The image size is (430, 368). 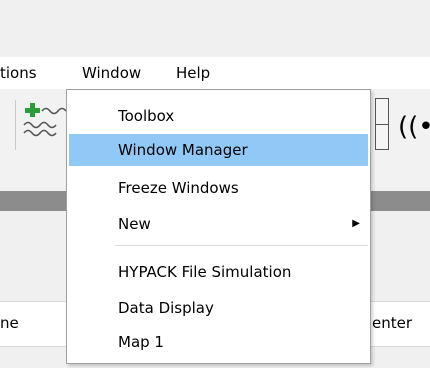 What do you see at coordinates (178, 188) in the screenshot?
I see `menu-item-label: Freeze Windows` at bounding box center [178, 188].